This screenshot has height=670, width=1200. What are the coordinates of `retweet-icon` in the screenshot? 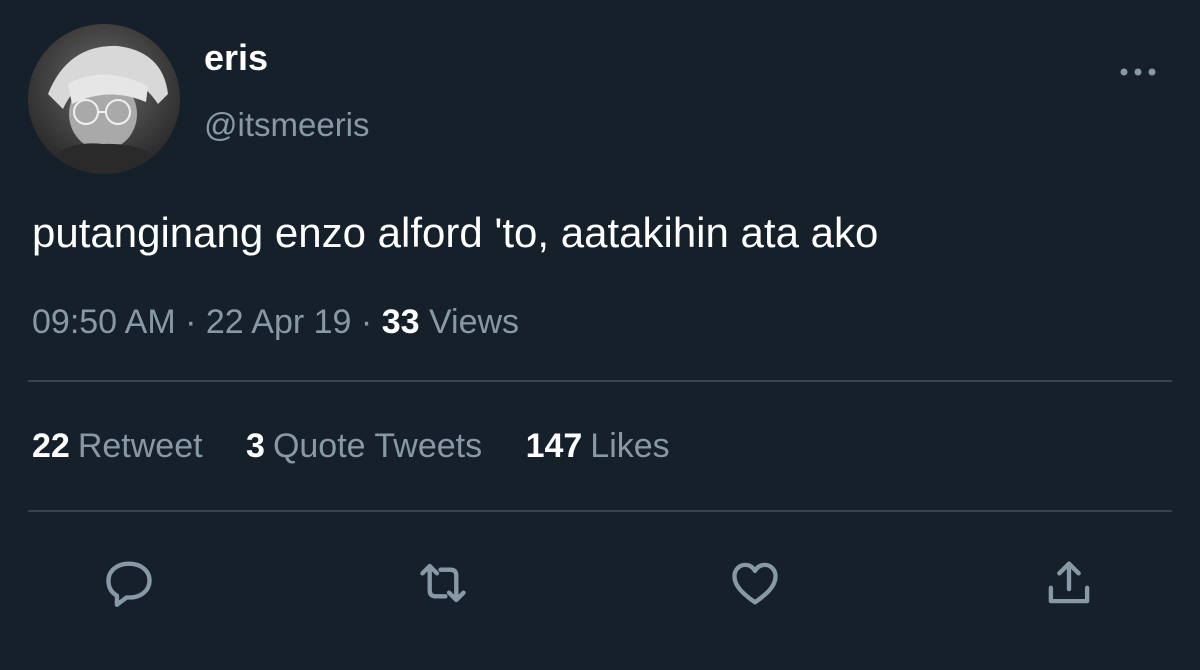 It's located at (443, 583).